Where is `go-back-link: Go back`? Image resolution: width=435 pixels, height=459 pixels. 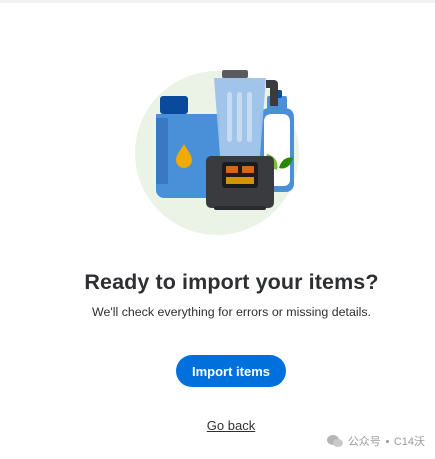 go-back-link: Go back is located at coordinates (231, 425).